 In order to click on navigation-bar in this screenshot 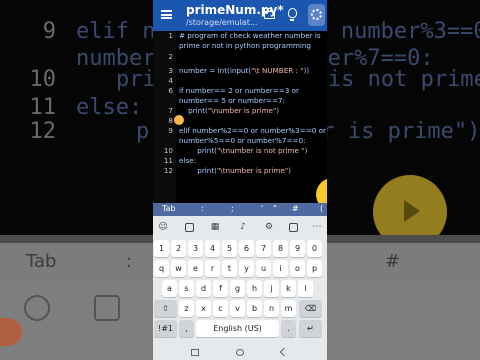, I will do `click(240, 353)`.